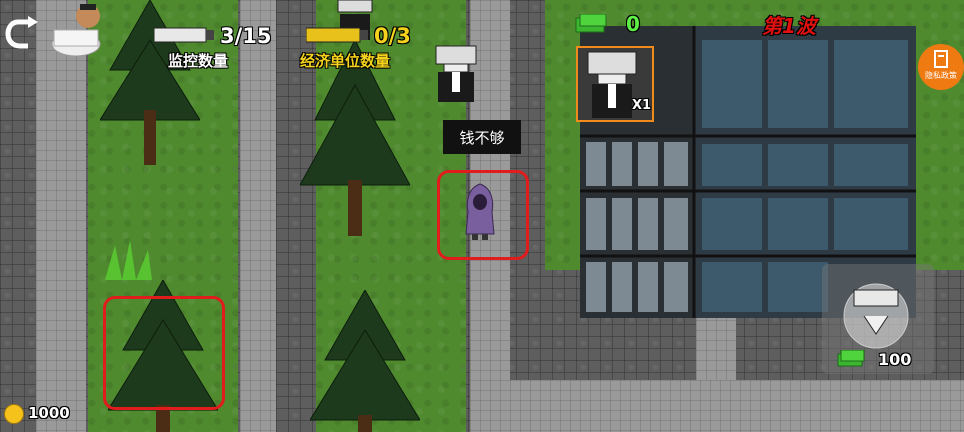 The height and width of the screenshot is (432, 964). What do you see at coordinates (14, 414) in the screenshot?
I see `gold-coin-icon` at bounding box center [14, 414].